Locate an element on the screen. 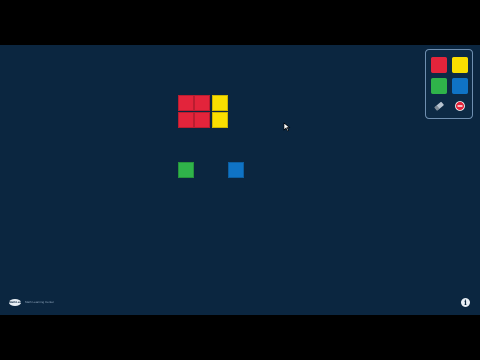 The image size is (480, 360). brand-text: Math Learning Center is located at coordinates (40, 302).